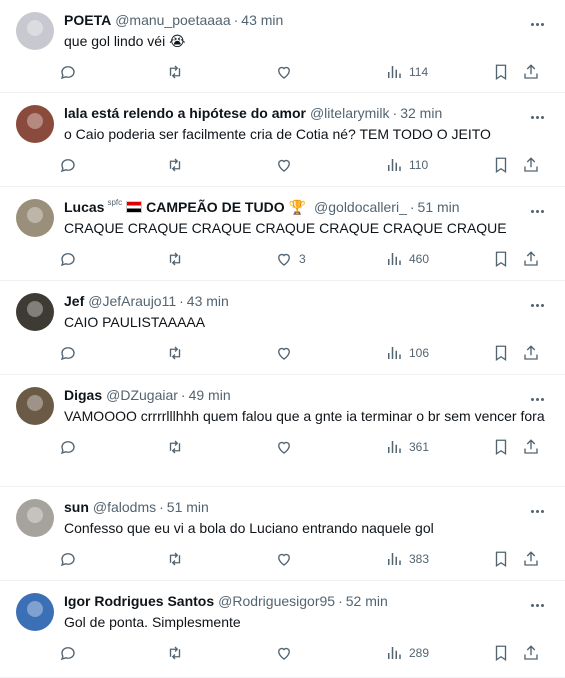 Image resolution: width=565 pixels, height=678 pixels. What do you see at coordinates (124, 507) in the screenshot?
I see `handle: @falodms` at bounding box center [124, 507].